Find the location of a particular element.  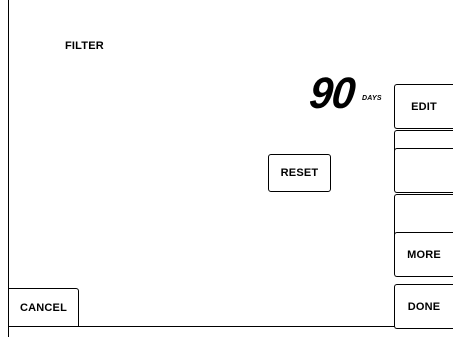

screen-left-border is located at coordinates (8, 168).